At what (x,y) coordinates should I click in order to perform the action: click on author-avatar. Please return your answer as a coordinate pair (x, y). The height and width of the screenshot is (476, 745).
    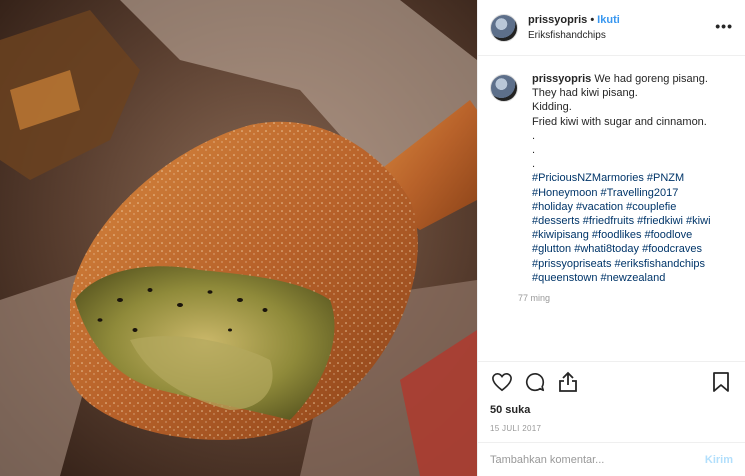
    Looking at the image, I should click on (504, 27).